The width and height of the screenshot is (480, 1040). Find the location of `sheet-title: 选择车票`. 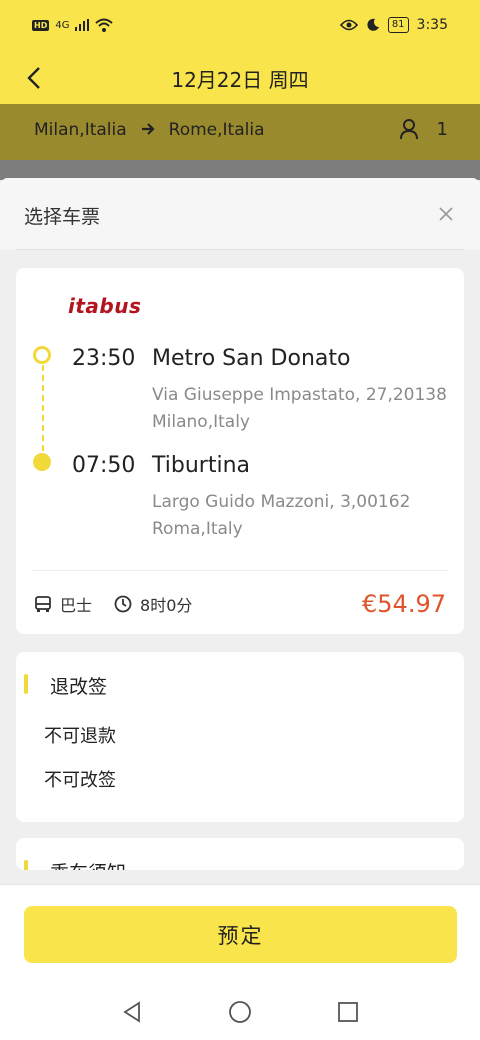

sheet-title: 选择车票 is located at coordinates (62, 217).